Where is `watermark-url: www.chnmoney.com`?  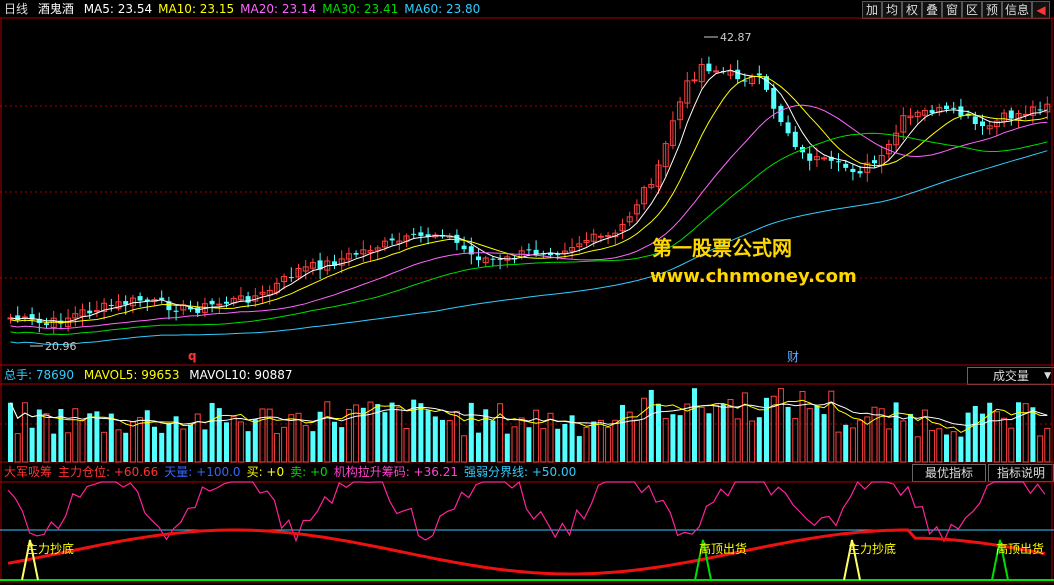
watermark-url: www.chnmoney.com is located at coordinates (753, 276).